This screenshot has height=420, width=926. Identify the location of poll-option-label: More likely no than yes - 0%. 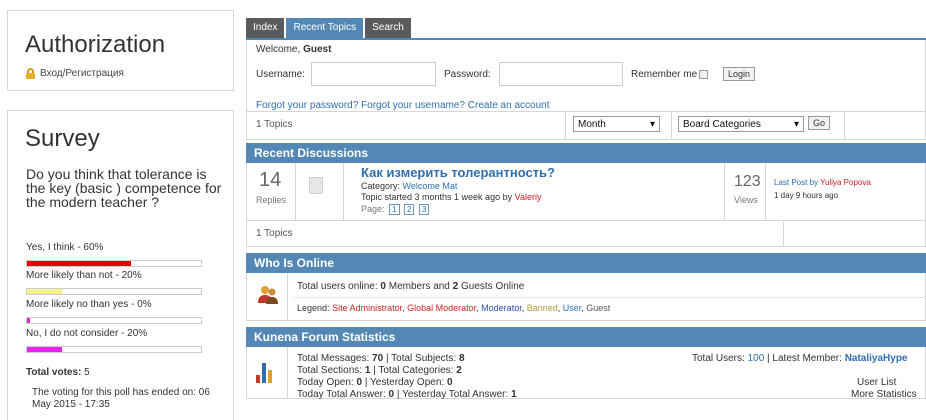
(89, 304).